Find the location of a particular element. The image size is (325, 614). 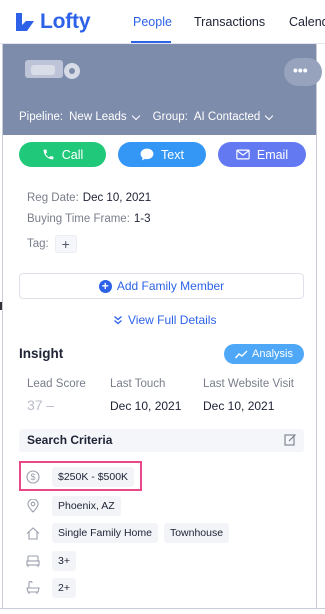

location-row: Phoenix, AZ is located at coordinates (76, 506).